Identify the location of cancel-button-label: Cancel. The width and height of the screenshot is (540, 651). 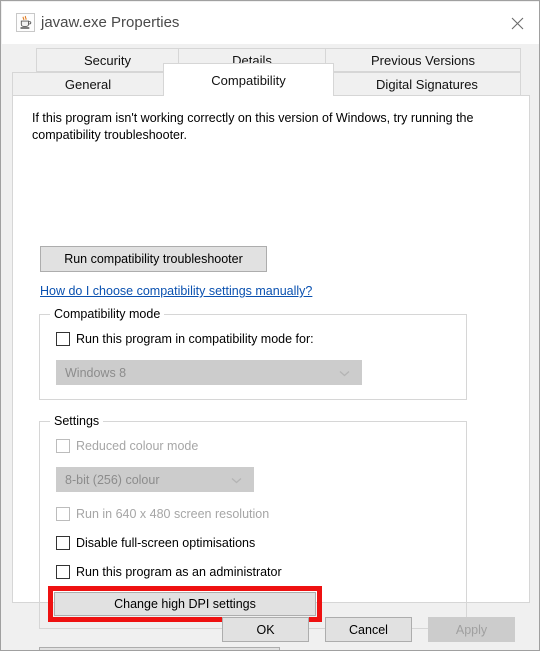
(368, 629).